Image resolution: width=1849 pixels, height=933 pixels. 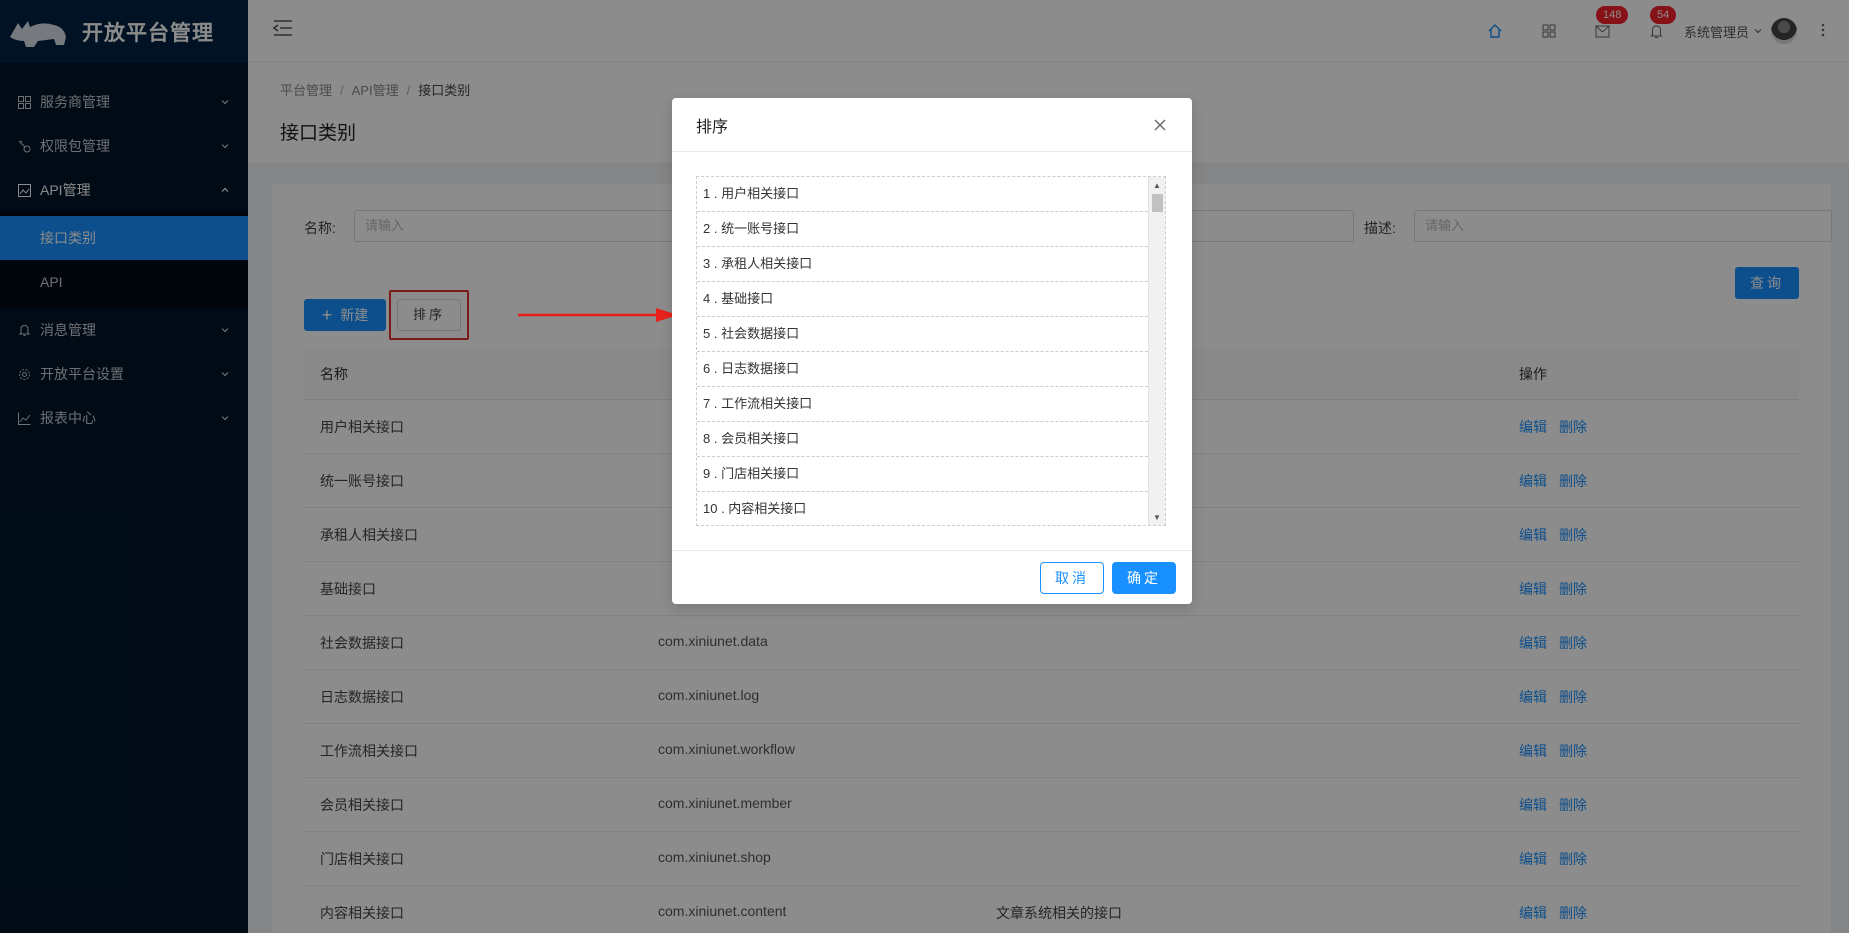 I want to click on sortable-item: 6 . 日志数据接口, so click(x=922, y=369).